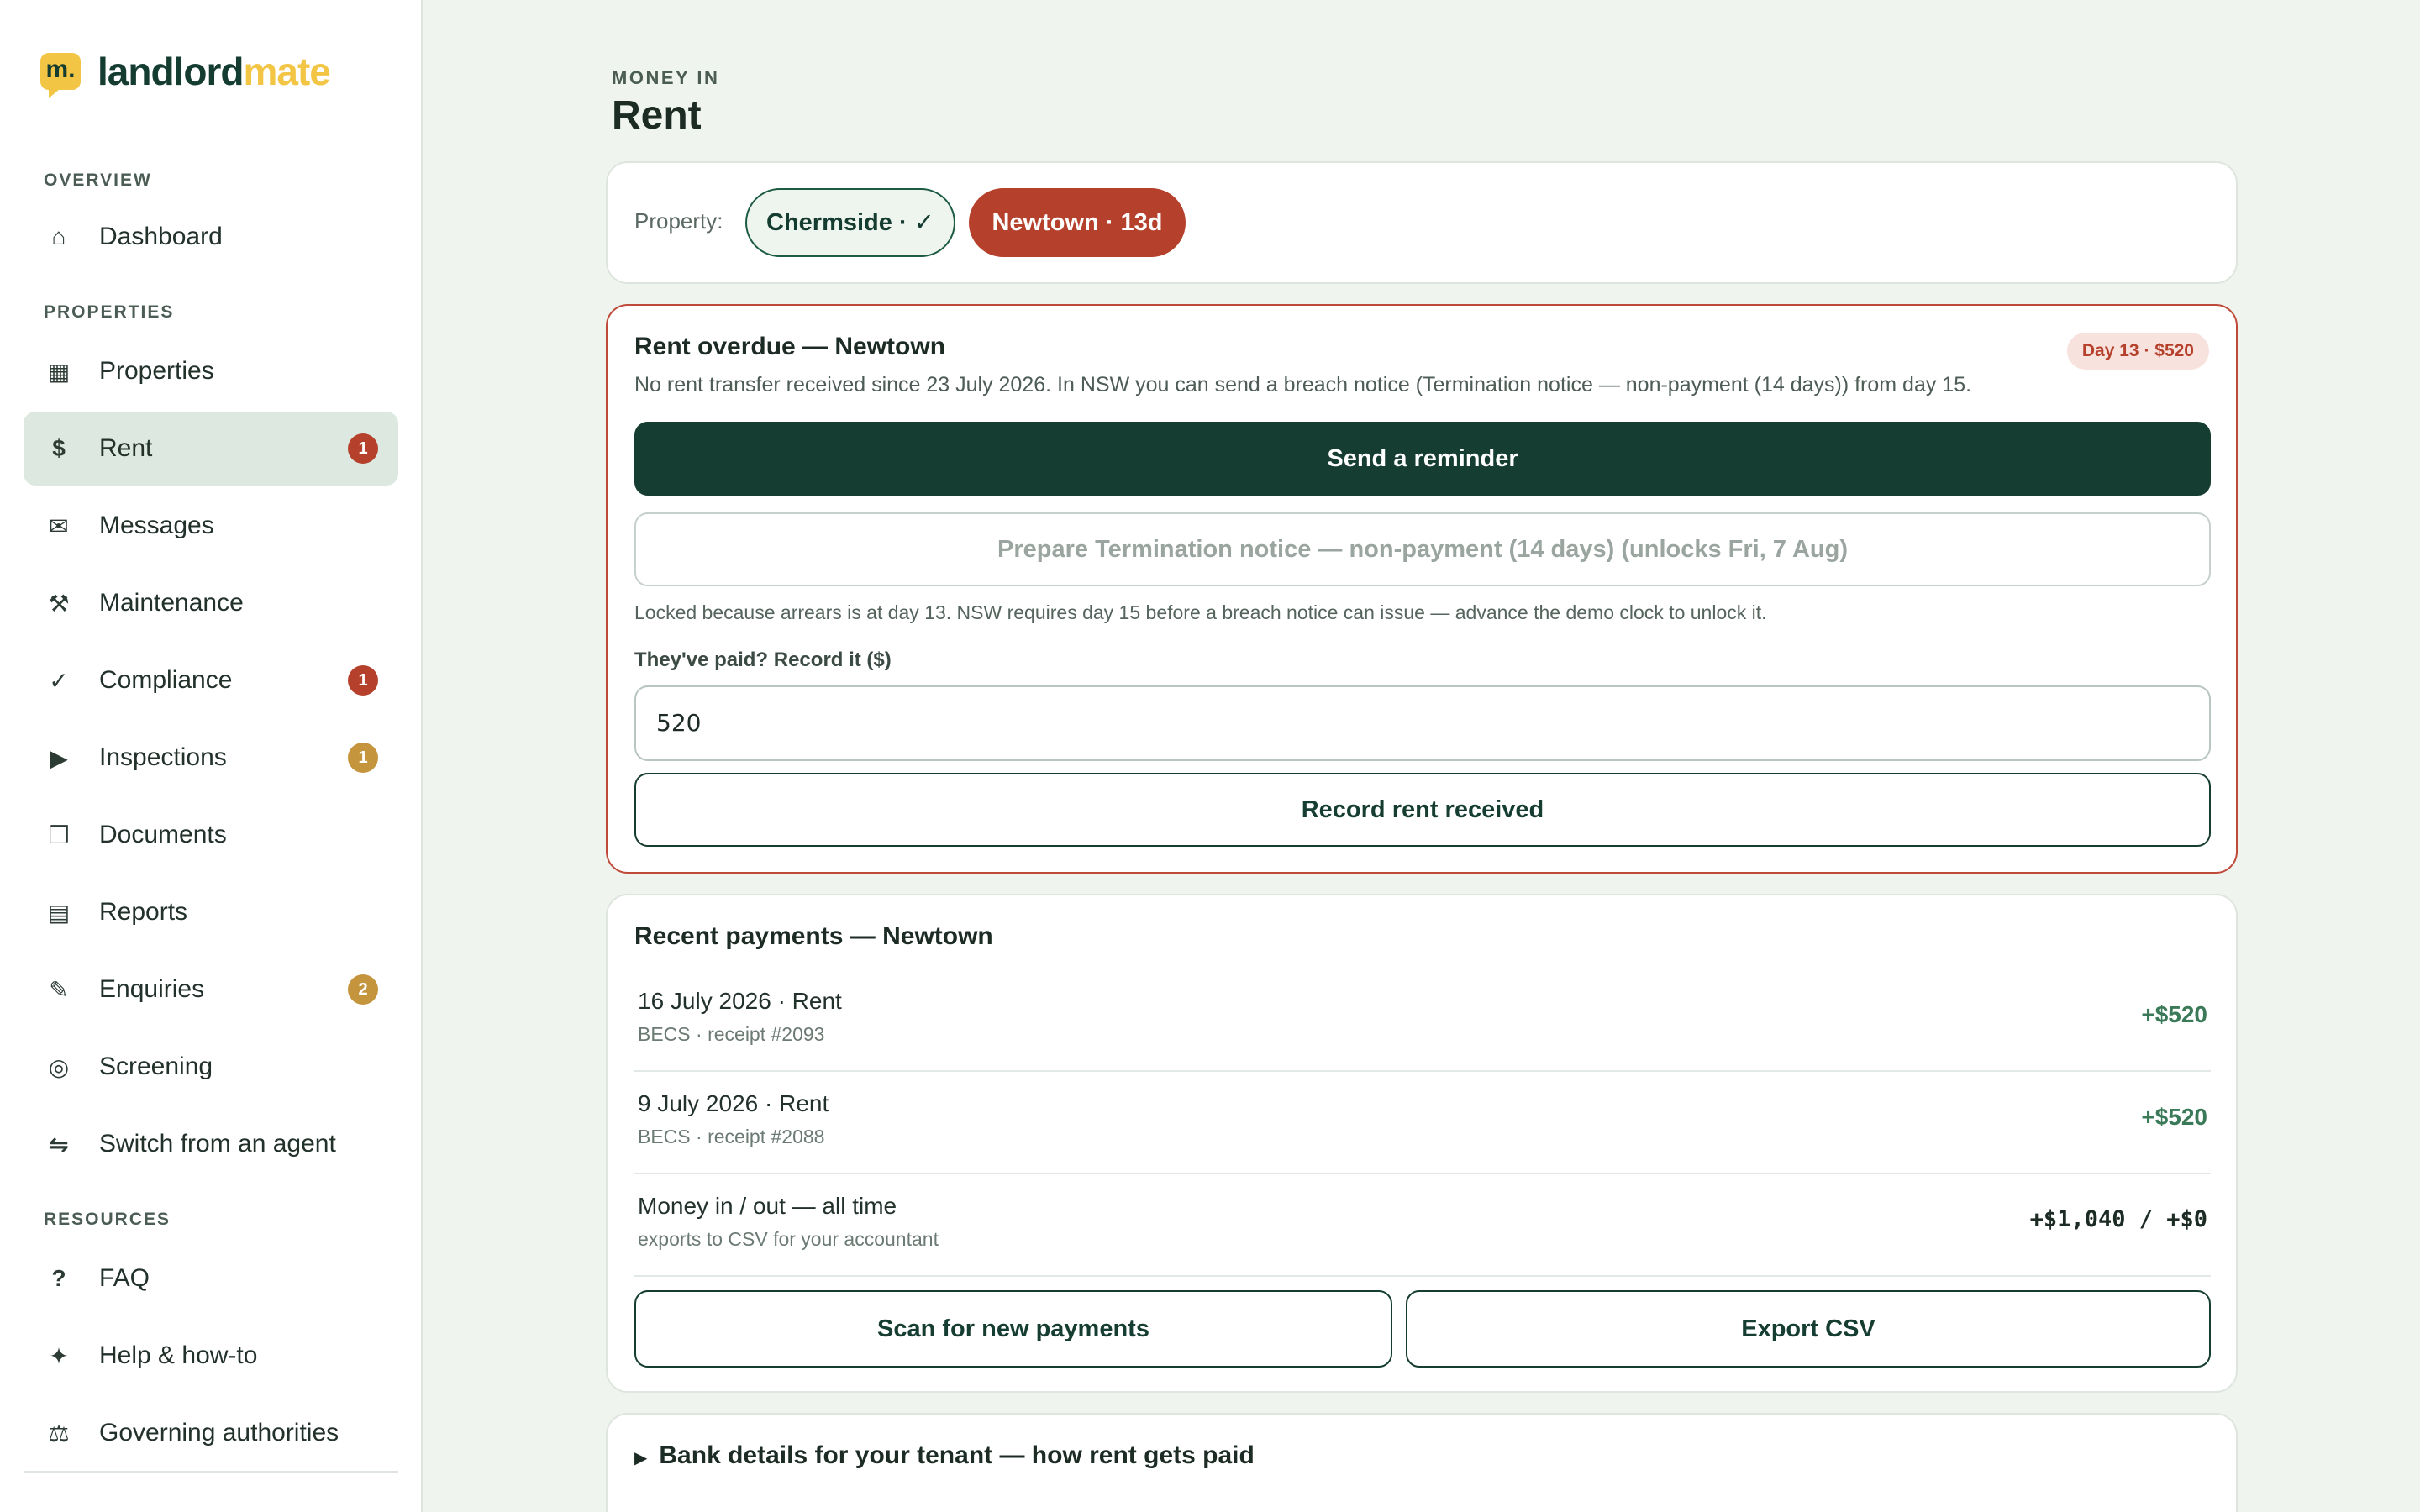  What do you see at coordinates (59, 680) in the screenshot?
I see `check-icon: ✓` at bounding box center [59, 680].